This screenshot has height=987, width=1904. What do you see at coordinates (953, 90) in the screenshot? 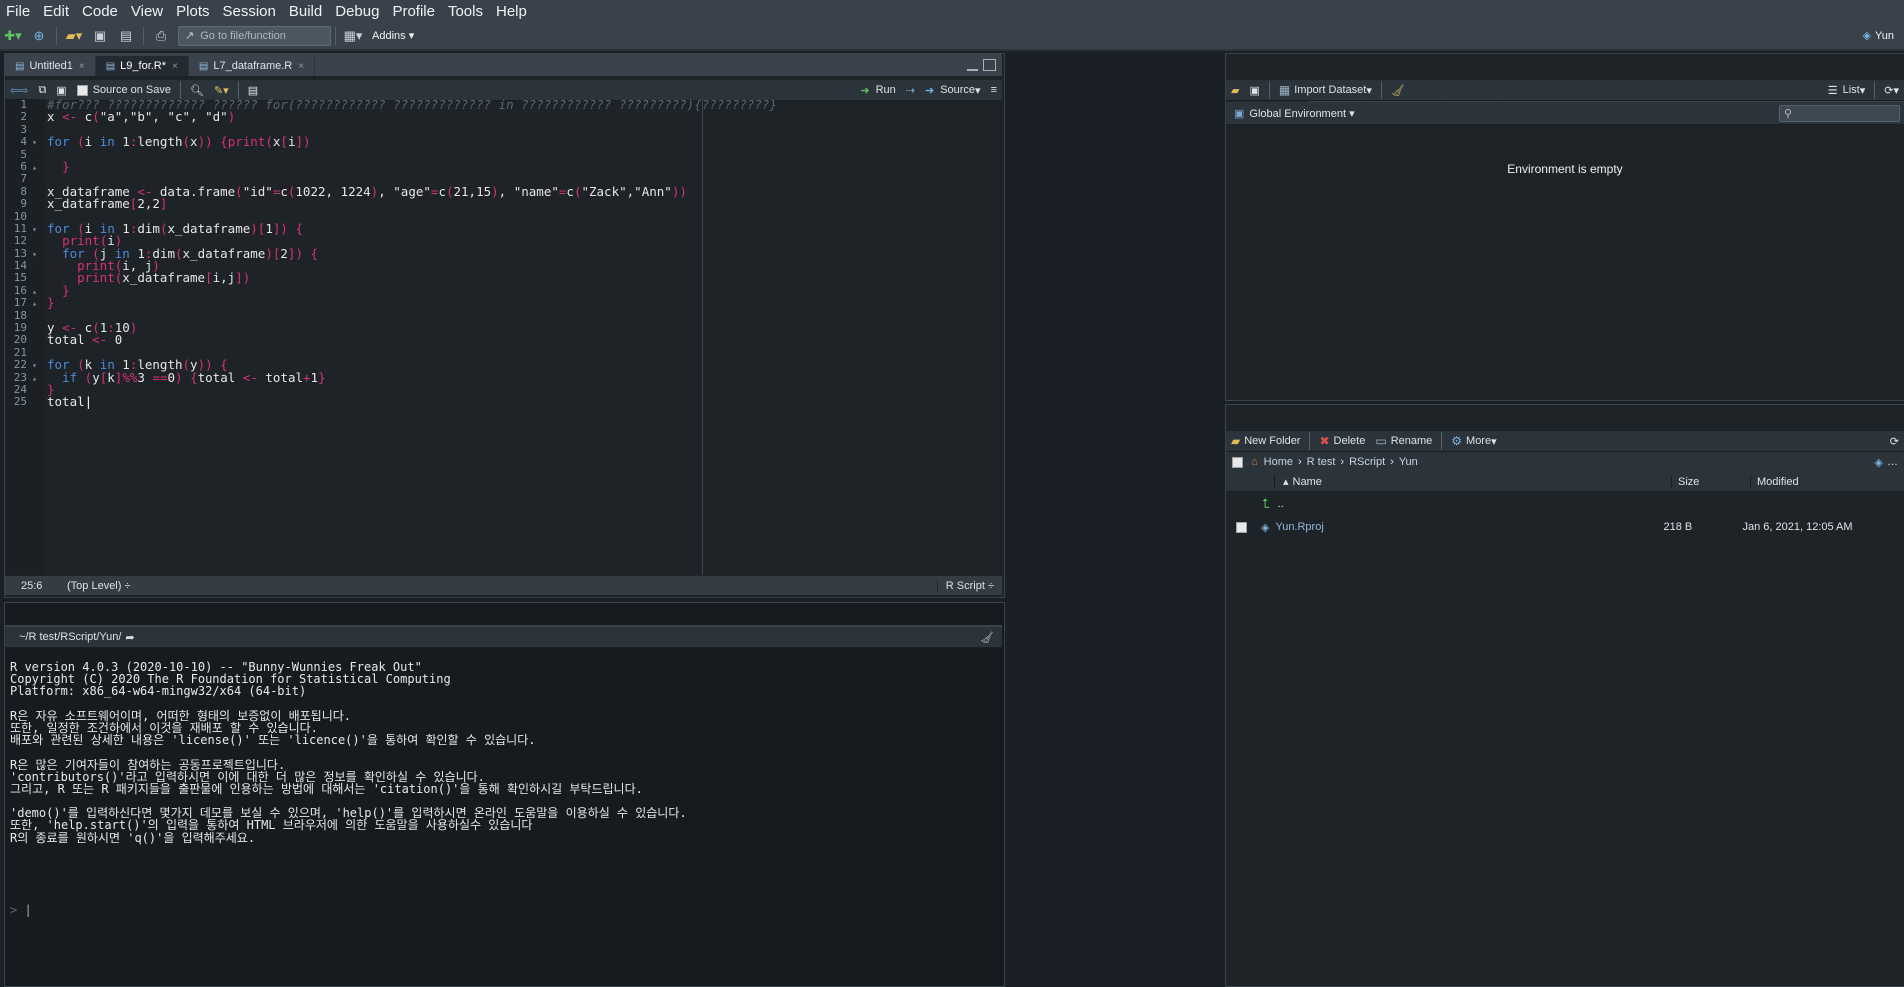
I see `source-button: ➜ Source ▾` at bounding box center [953, 90].